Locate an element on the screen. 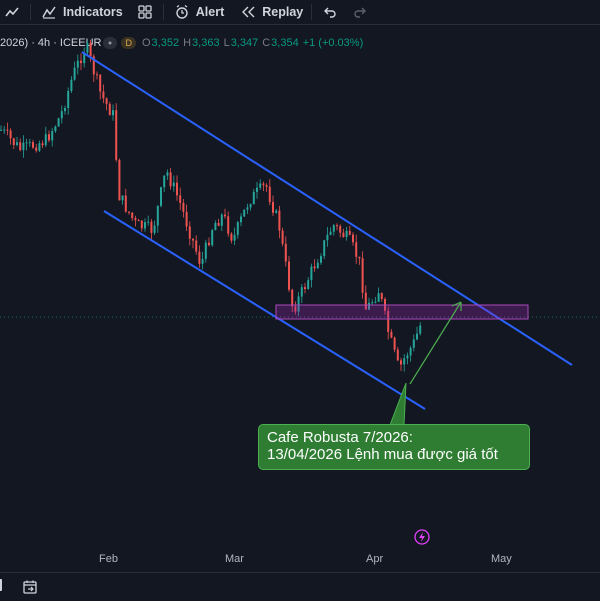 The height and width of the screenshot is (601, 600). time-label-mar: Mar is located at coordinates (234, 559).